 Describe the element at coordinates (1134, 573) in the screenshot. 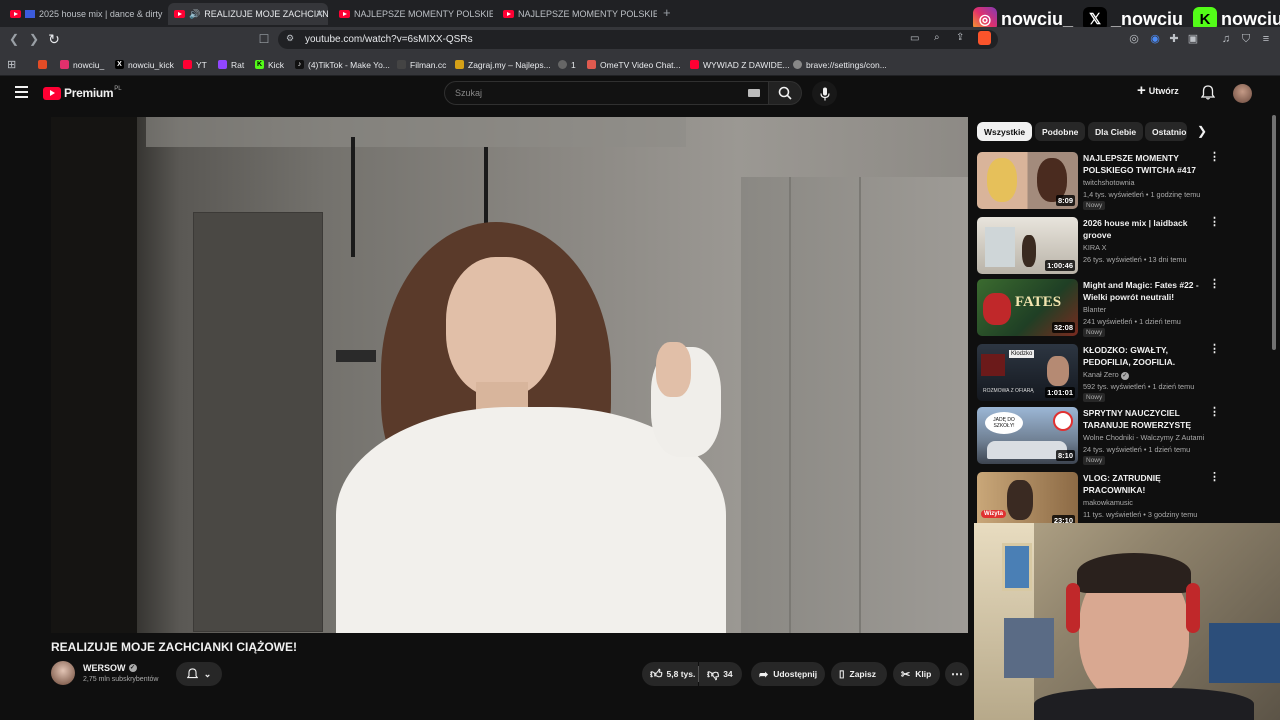

I see `cam-hair` at that location.